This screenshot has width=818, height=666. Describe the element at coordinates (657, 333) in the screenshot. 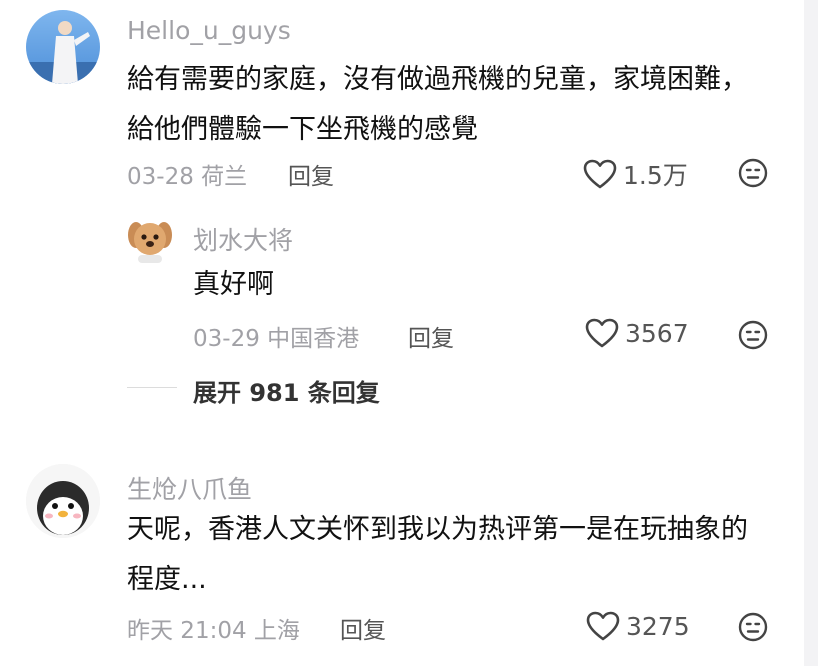

I see `like-count: 3567` at that location.